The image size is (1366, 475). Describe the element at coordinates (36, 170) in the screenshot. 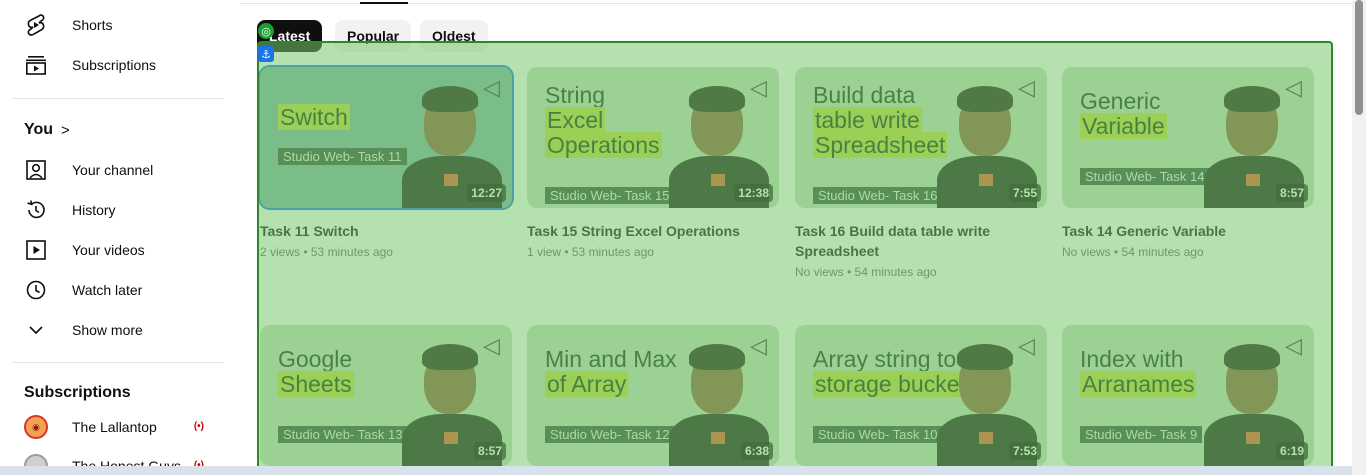

I see `your-channel-icon` at that location.